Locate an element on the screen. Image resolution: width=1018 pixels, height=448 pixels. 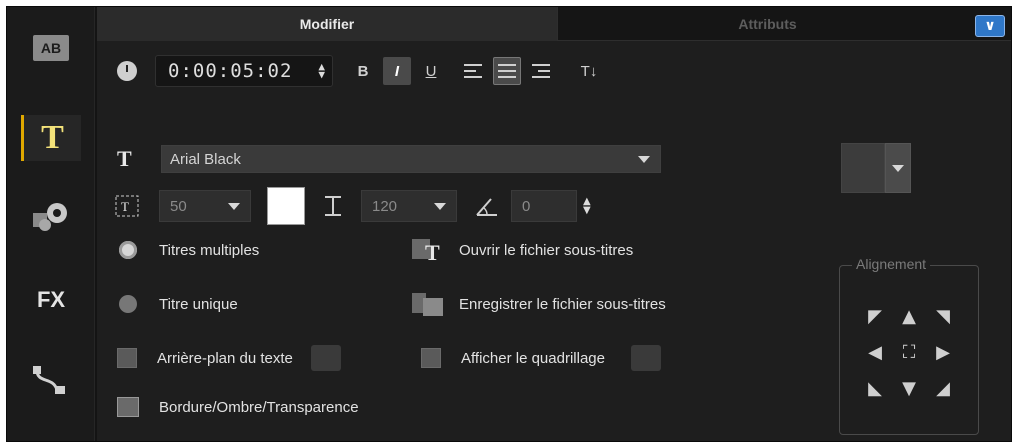
single-title-label: Titre unique is located at coordinates (198, 304).